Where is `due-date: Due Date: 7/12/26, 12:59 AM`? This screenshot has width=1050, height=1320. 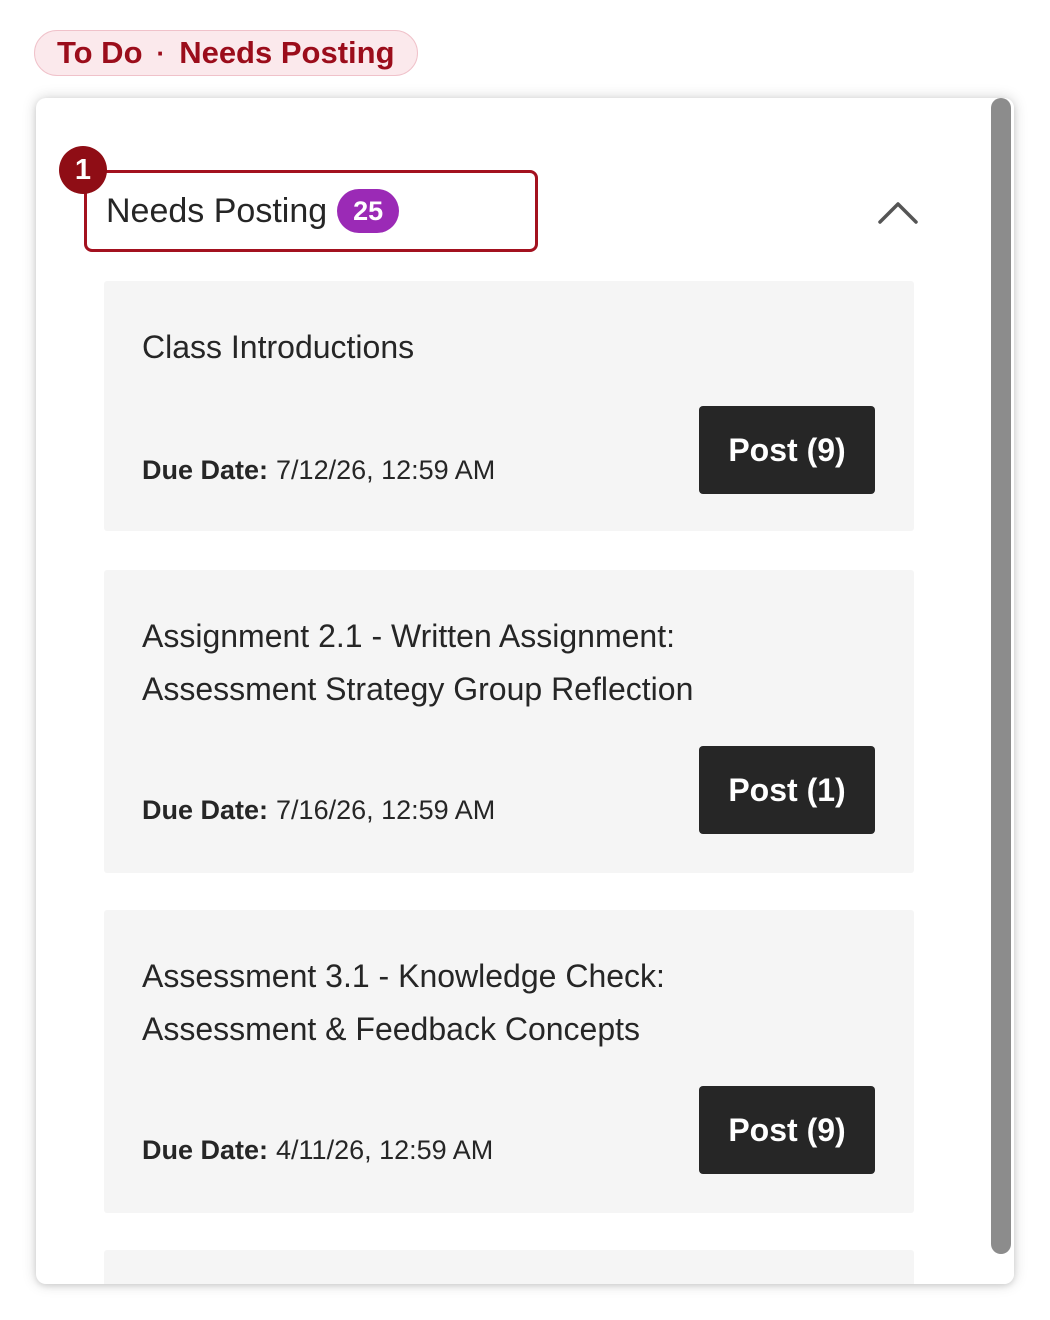 due-date: Due Date: 7/12/26, 12:59 AM is located at coordinates (318, 470).